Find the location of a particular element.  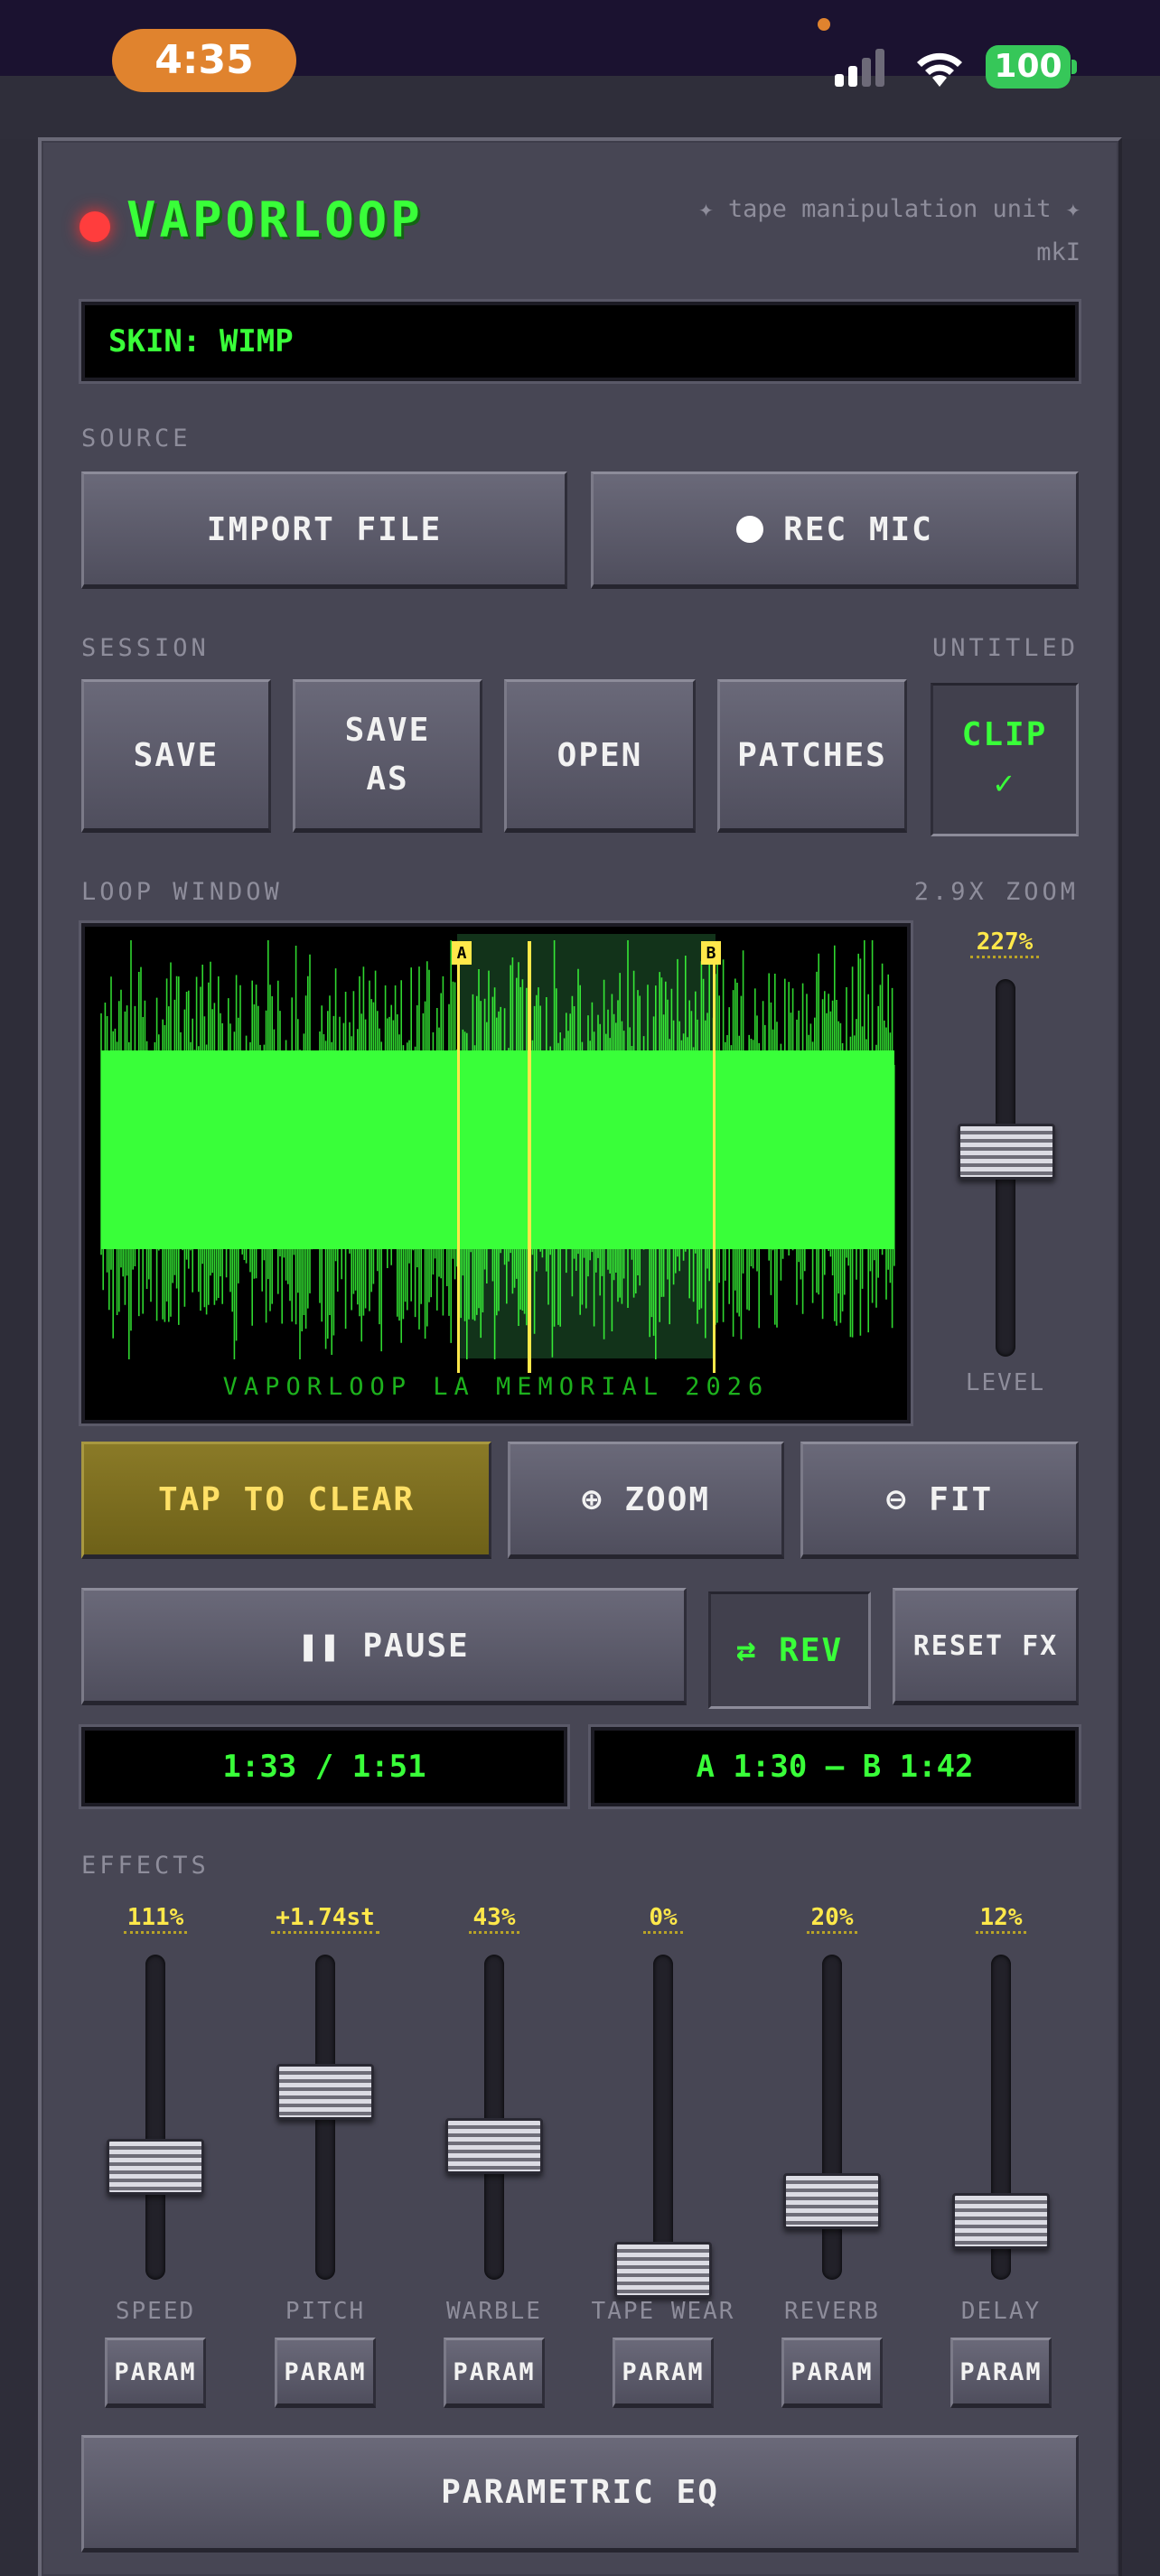

pause-label: ❚❚ PAUSE is located at coordinates (384, 1646).